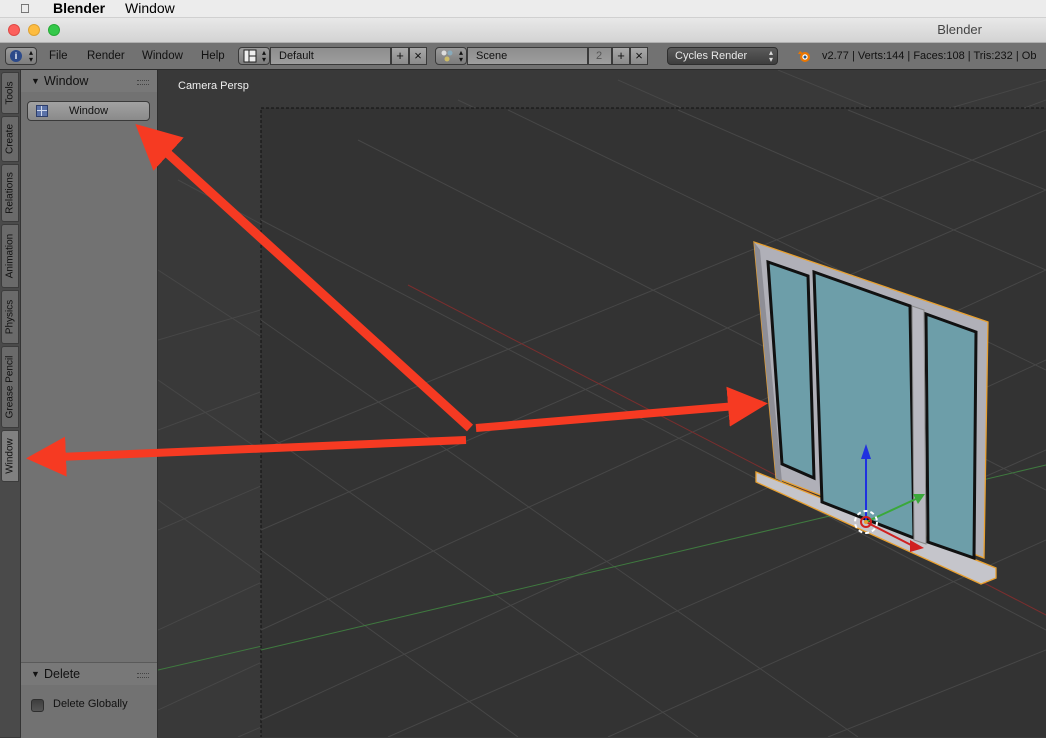 The width and height of the screenshot is (1046, 738). Describe the element at coordinates (89, 404) in the screenshot. I see `tool-shelf: ▼ Window Window ▼ Delete Delete Globally` at that location.